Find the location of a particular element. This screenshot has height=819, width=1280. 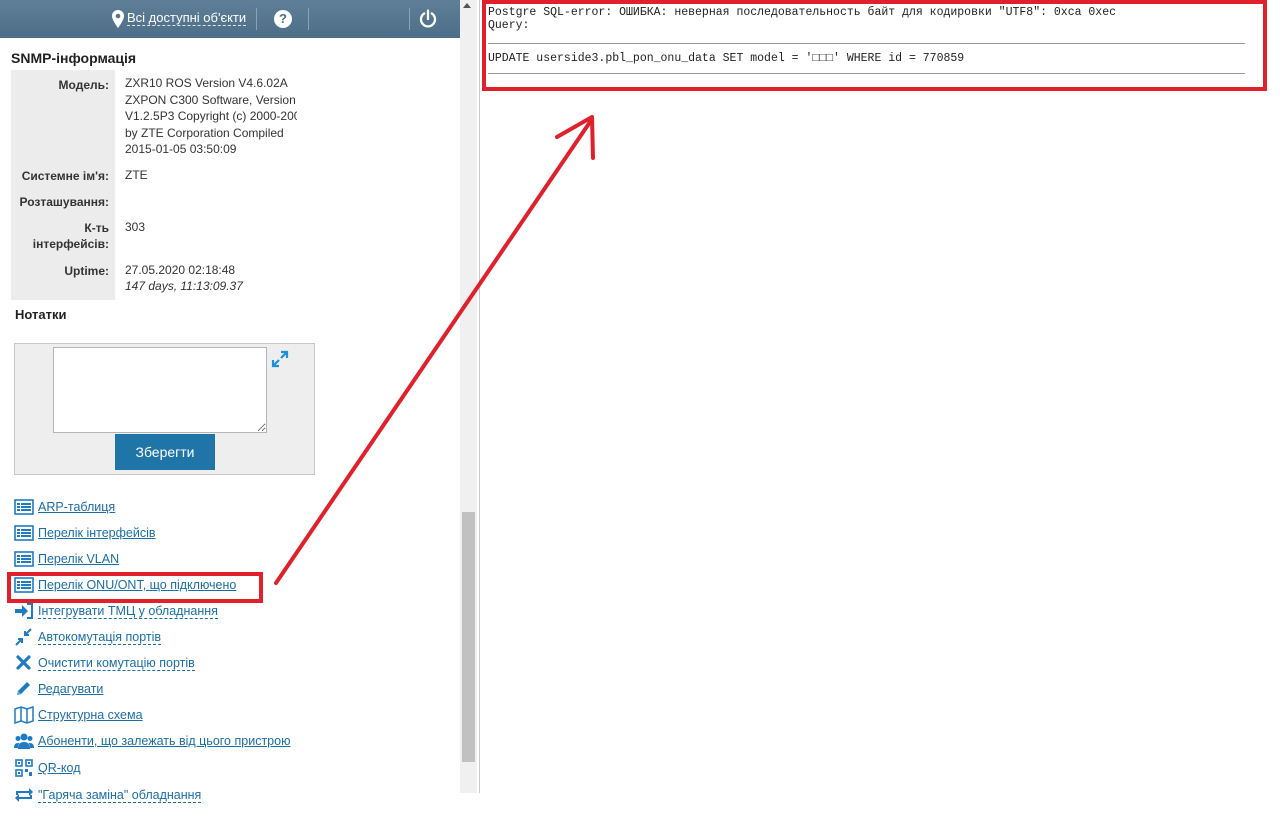

notes-box: Зберегти is located at coordinates (164, 409).